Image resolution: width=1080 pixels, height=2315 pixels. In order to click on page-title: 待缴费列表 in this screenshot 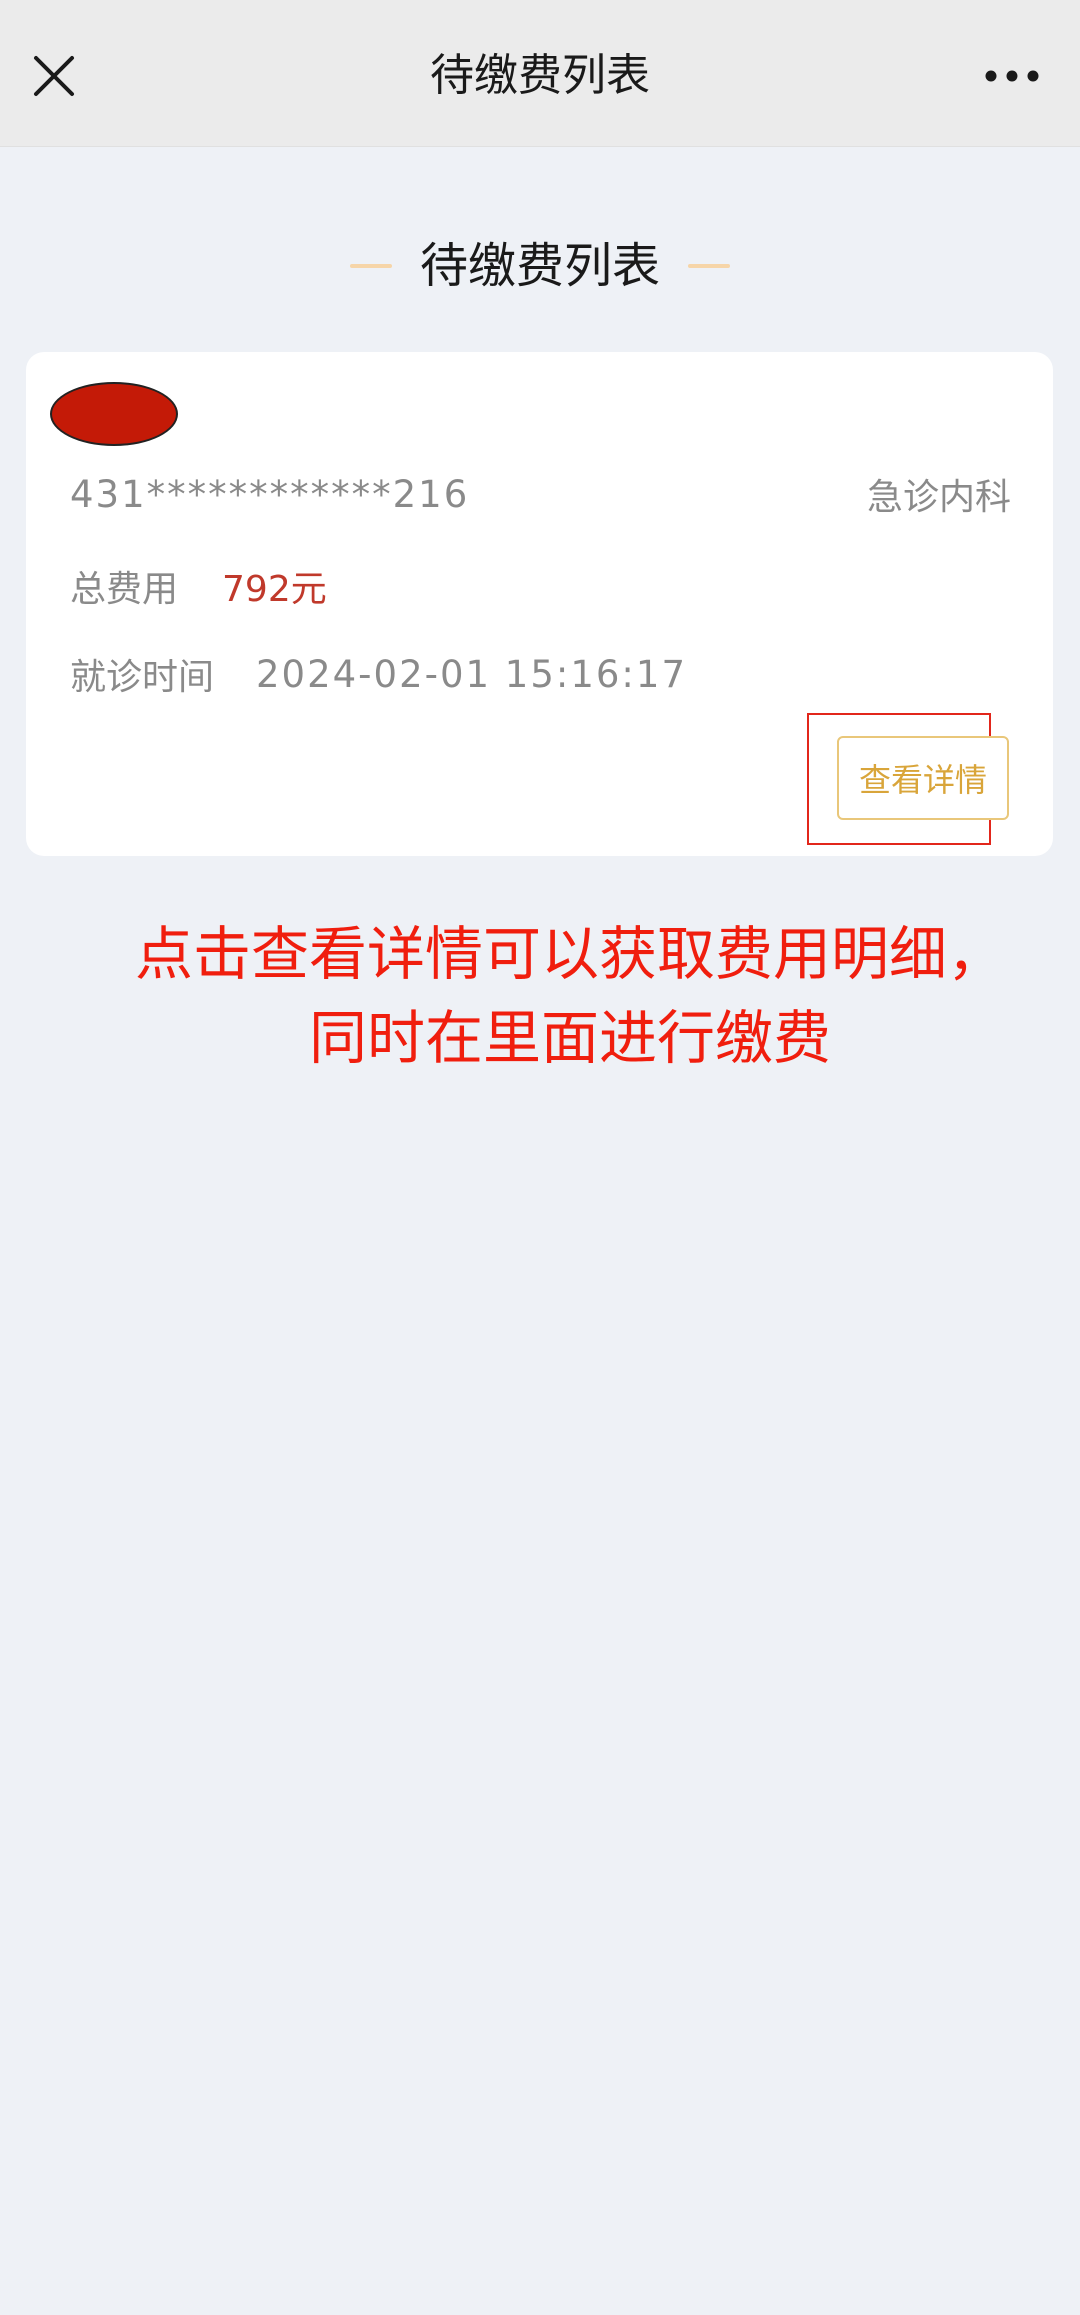, I will do `click(540, 75)`.